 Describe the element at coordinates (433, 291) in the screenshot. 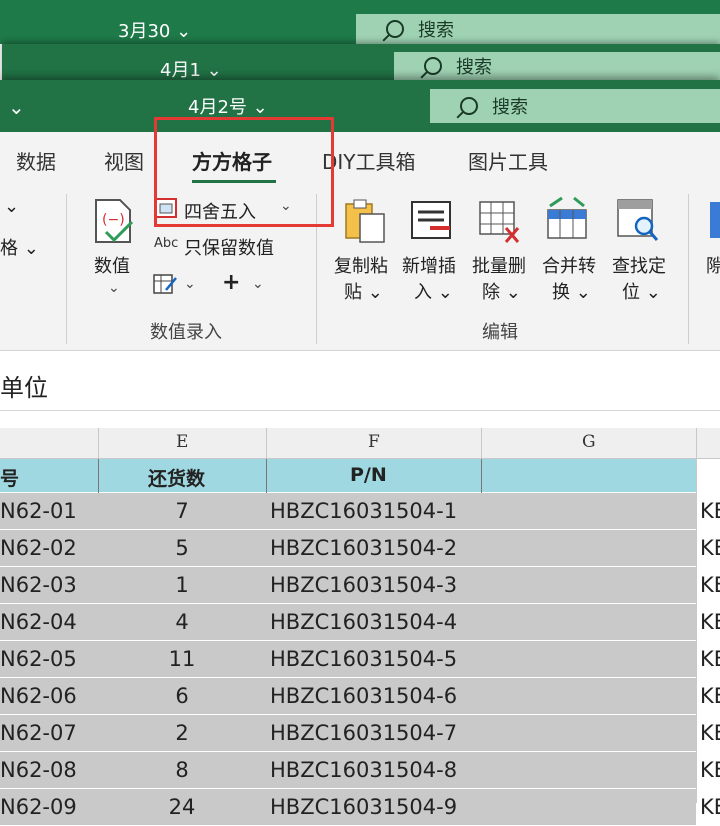

I see `add-insert-dropdown: 入 ⌄` at that location.